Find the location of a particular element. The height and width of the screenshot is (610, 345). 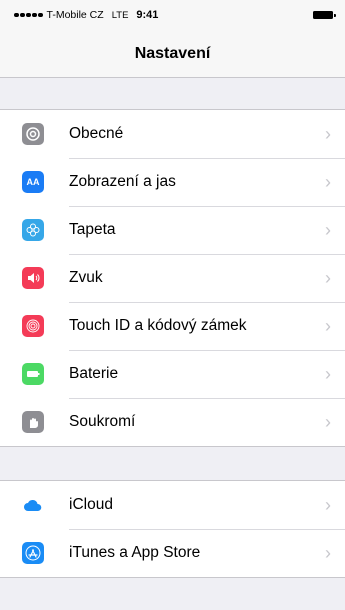

row-label: Zobrazení a jas is located at coordinates (122, 181).